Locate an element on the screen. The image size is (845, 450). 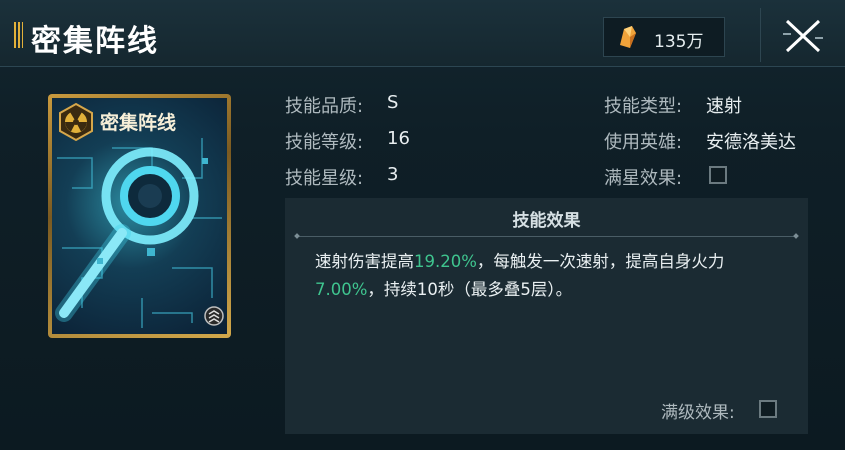
type-label: 技能类型: is located at coordinates (643, 106).